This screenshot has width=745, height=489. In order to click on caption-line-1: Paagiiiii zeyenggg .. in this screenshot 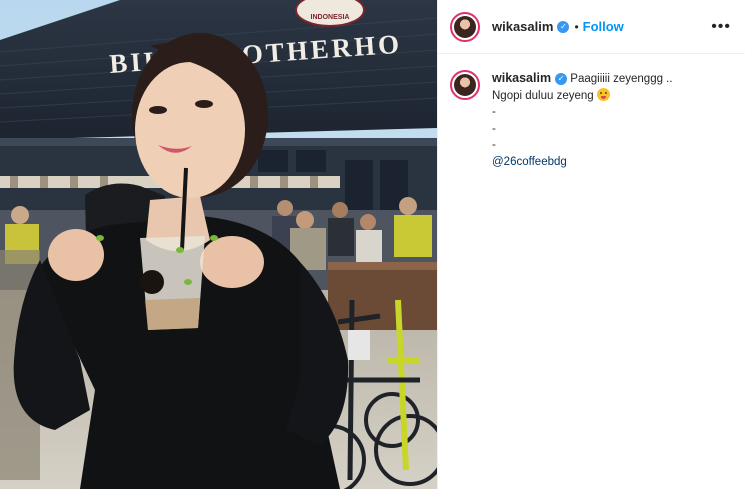, I will do `click(621, 79)`.